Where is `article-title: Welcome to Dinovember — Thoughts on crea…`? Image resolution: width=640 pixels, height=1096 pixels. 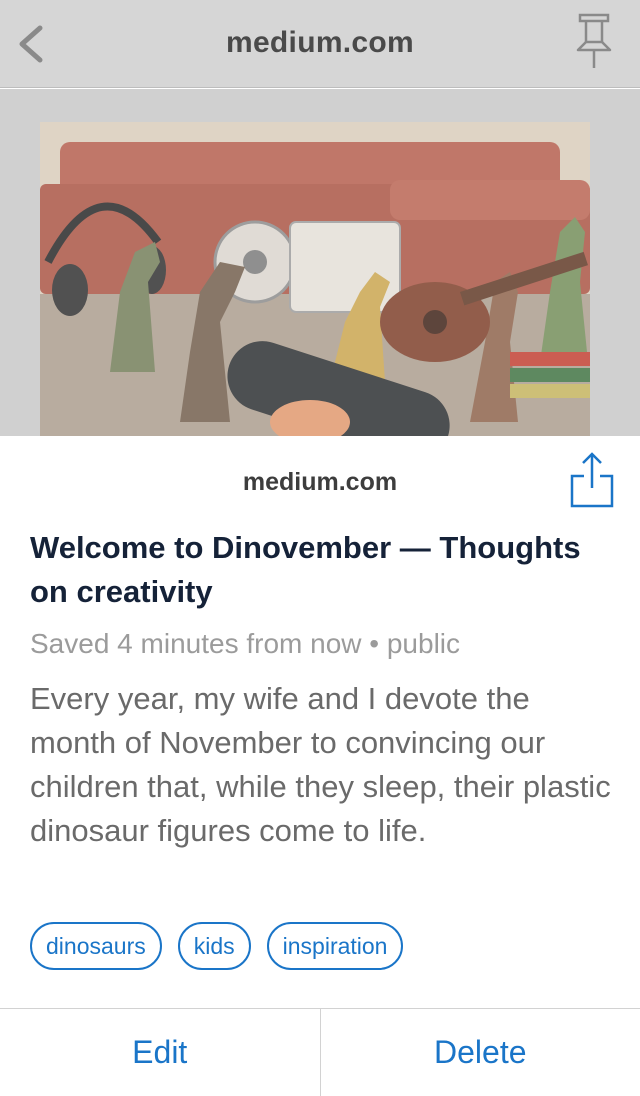
article-title: Welcome to Dinovember — Thoughts on crea… is located at coordinates (305, 569).